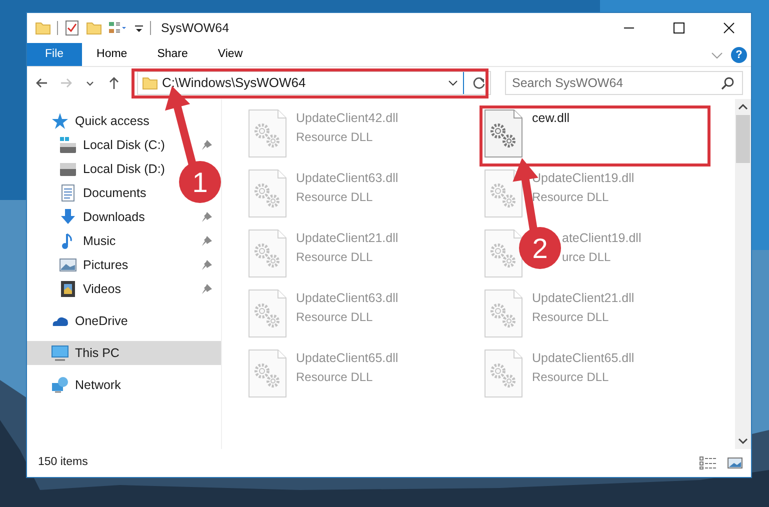  What do you see at coordinates (92, 121) in the screenshot?
I see `sidebar-item: Quick access` at bounding box center [92, 121].